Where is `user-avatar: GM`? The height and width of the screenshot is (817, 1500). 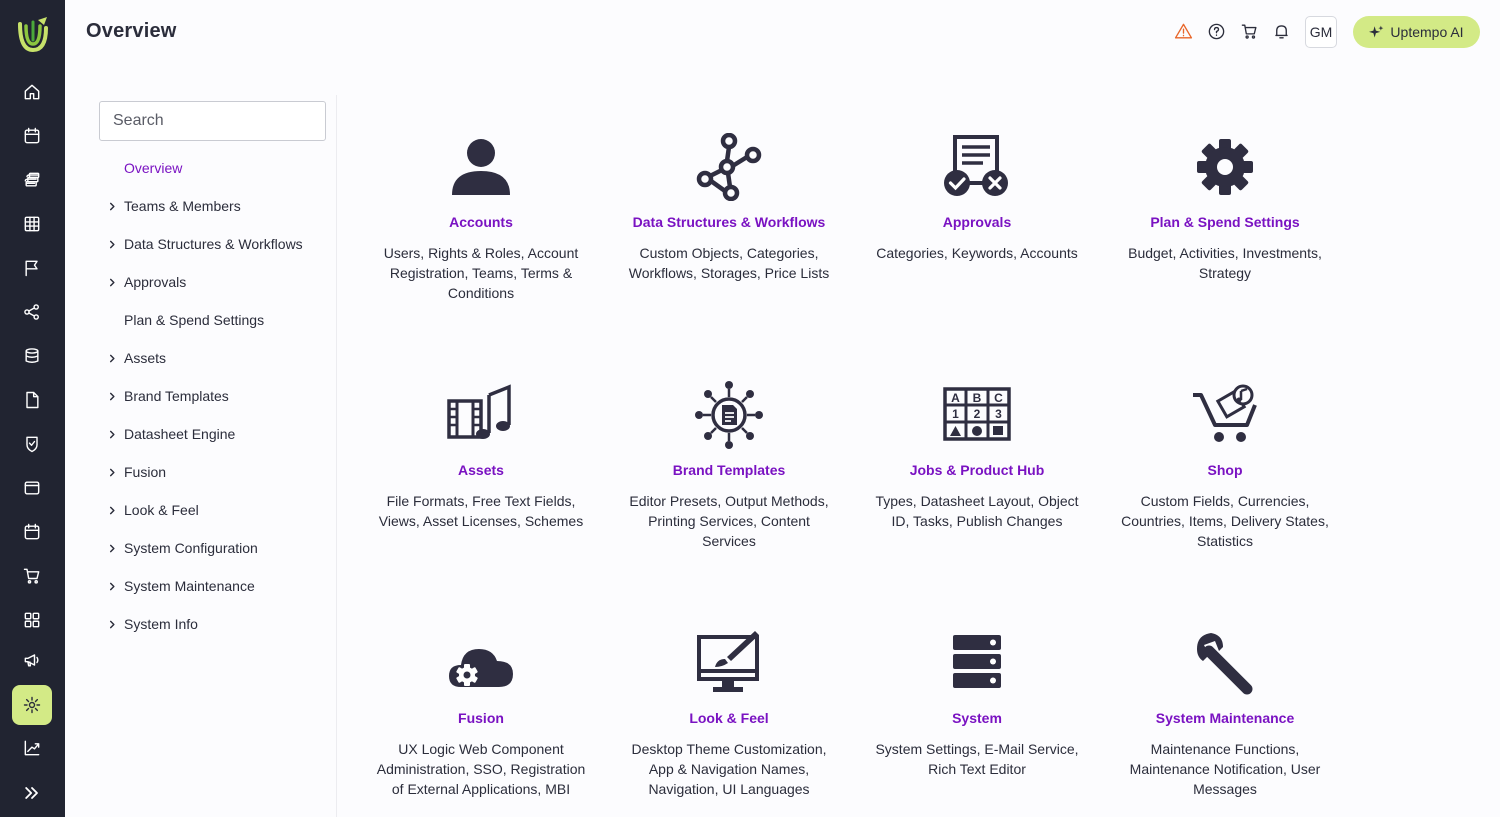 user-avatar: GM is located at coordinates (1321, 32).